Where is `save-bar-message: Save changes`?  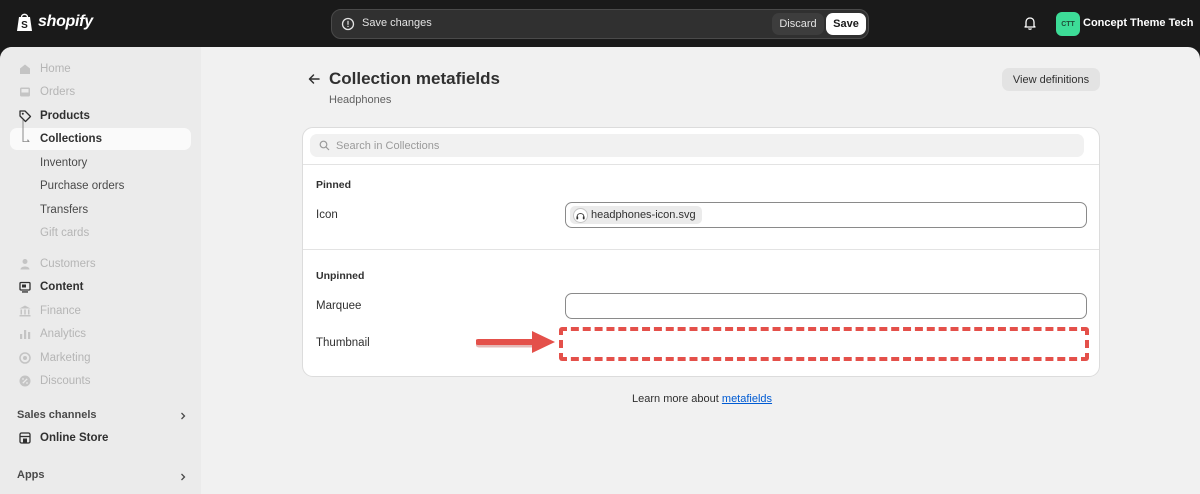 save-bar-message: Save changes is located at coordinates (397, 23).